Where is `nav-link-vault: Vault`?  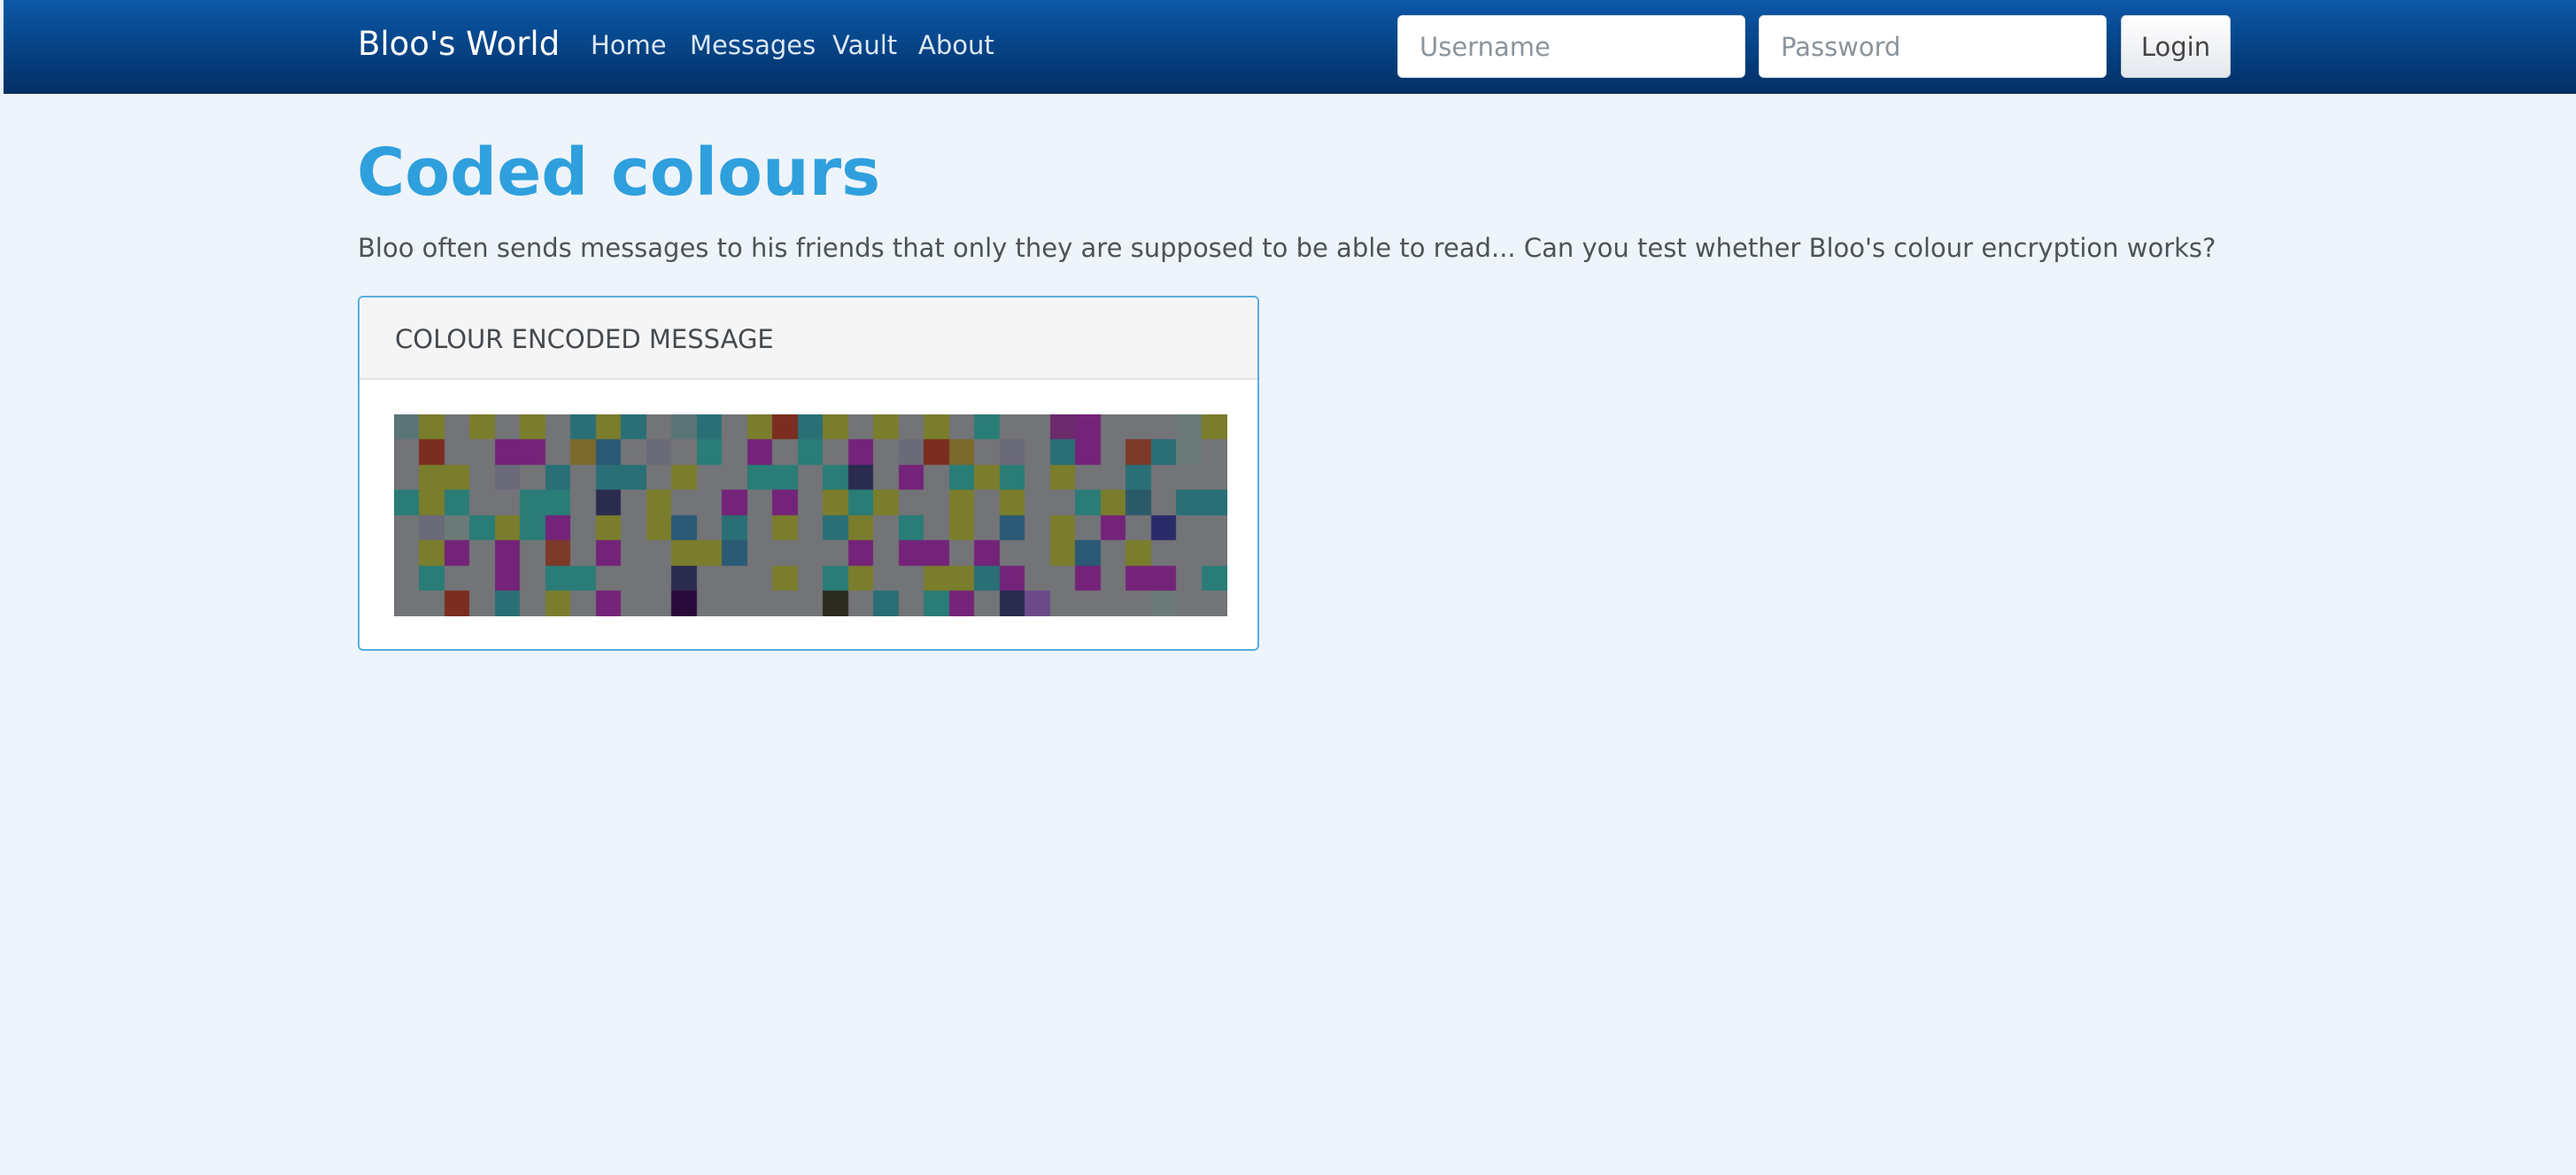
nav-link-vault: Vault is located at coordinates (864, 45).